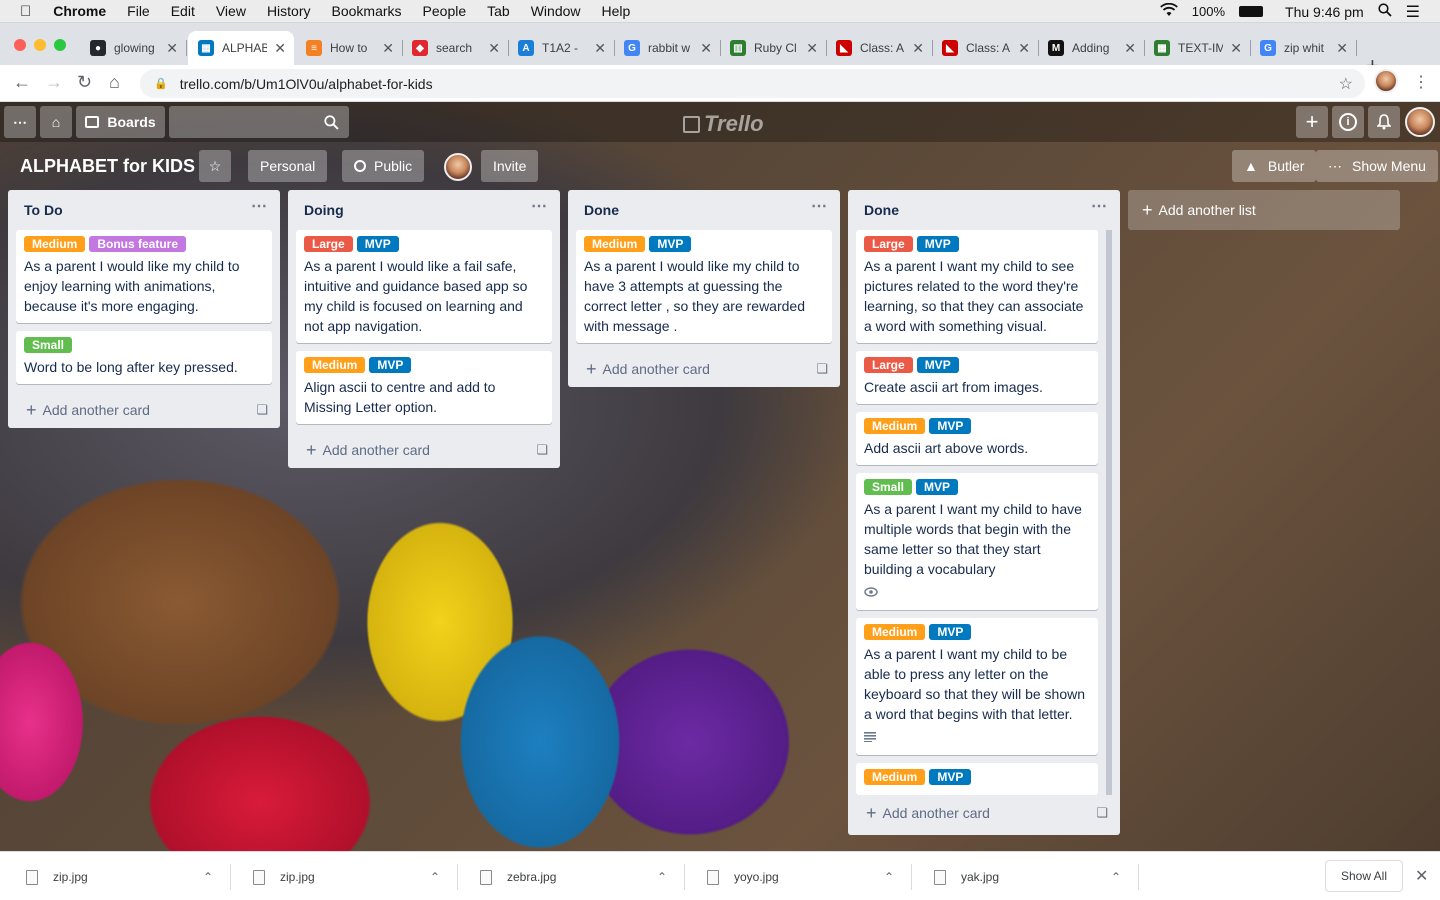  I want to click on browser-tab: ▦ TEXT-IM ✕, so click(1197, 48).